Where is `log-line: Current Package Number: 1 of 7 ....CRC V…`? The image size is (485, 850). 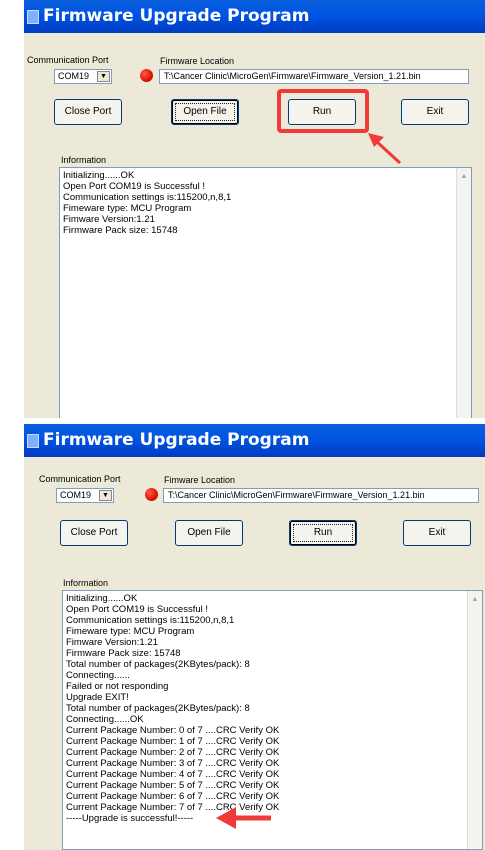
log-line: Current Package Number: 1 of 7 ....CRC V… is located at coordinates (173, 741).